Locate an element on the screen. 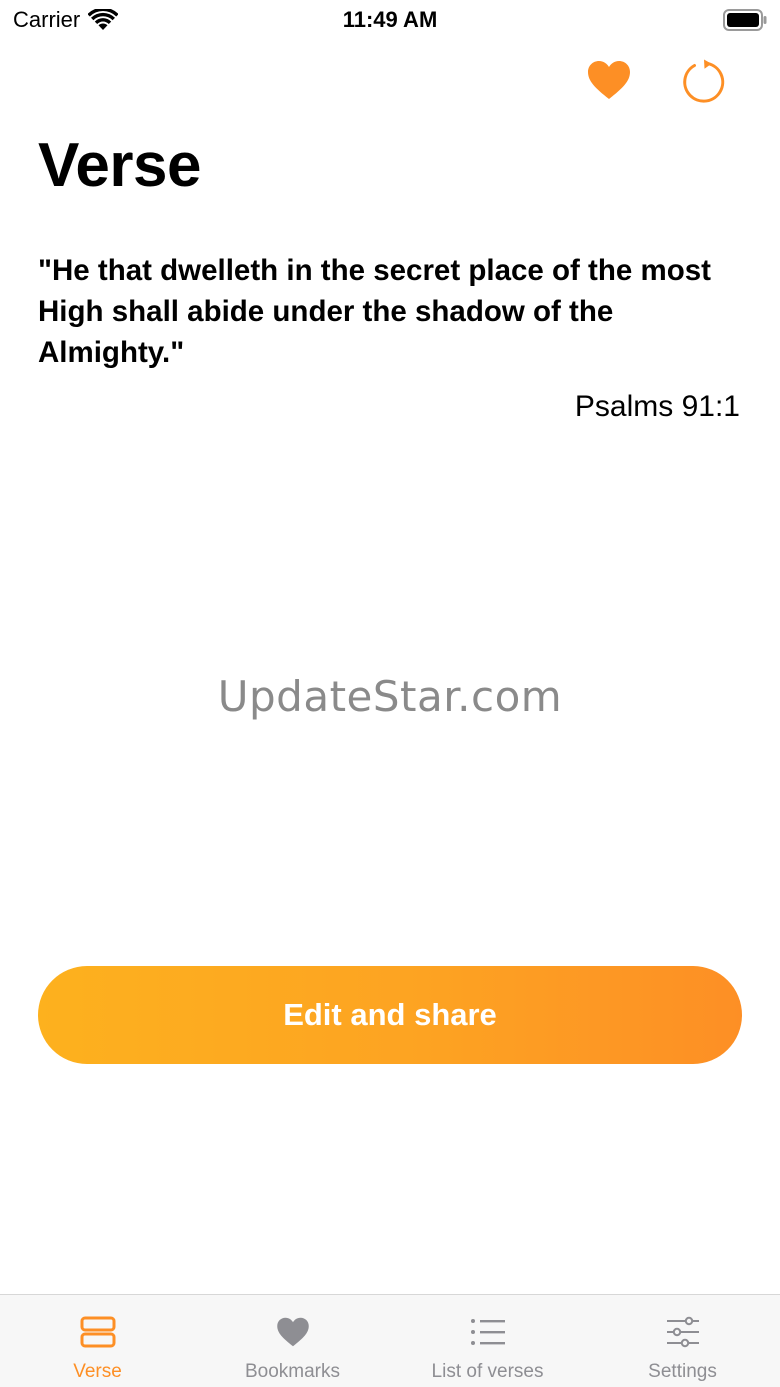  tab-bar: Verse Bookmarks List of verses Settings is located at coordinates (390, 1340).